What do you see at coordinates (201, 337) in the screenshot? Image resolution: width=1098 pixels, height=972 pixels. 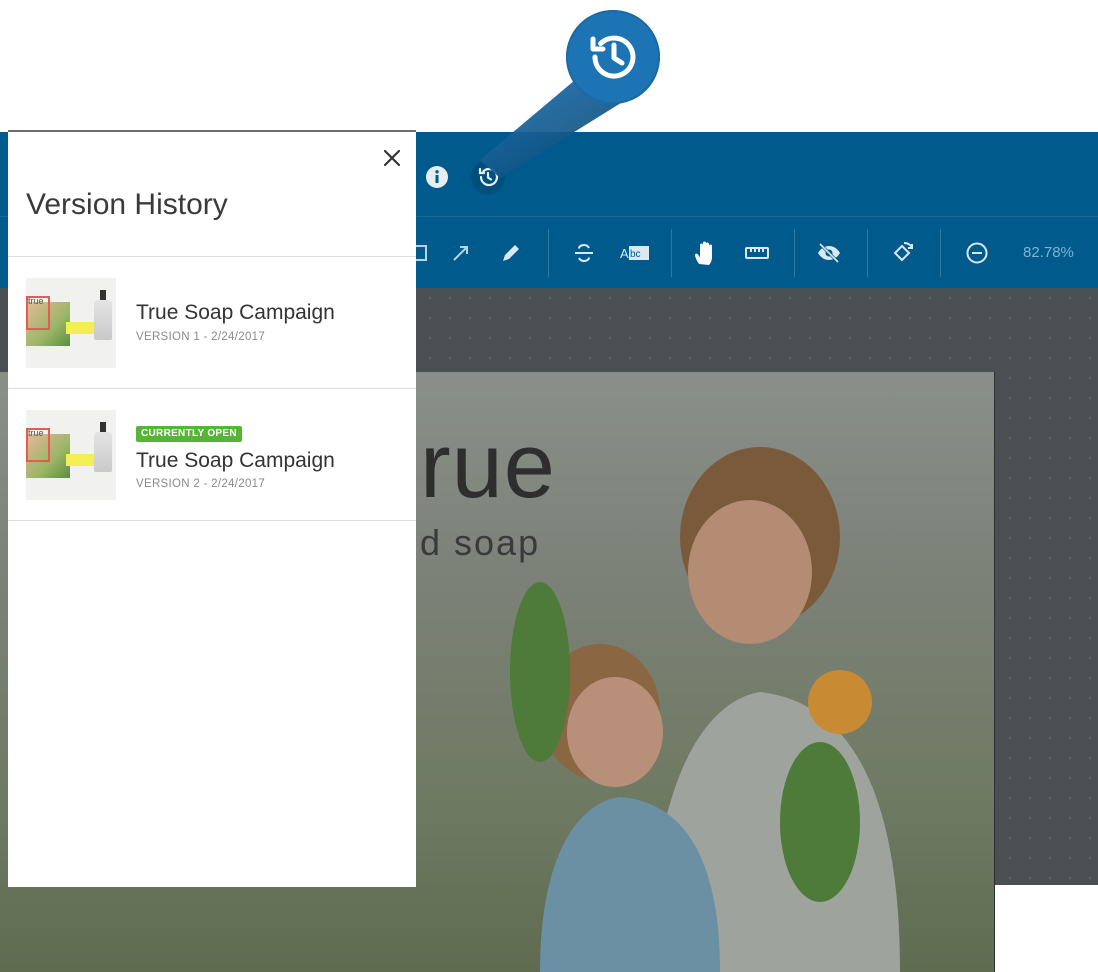 I see `version-meta: VERSION 1 - 2/24/2017` at bounding box center [201, 337].